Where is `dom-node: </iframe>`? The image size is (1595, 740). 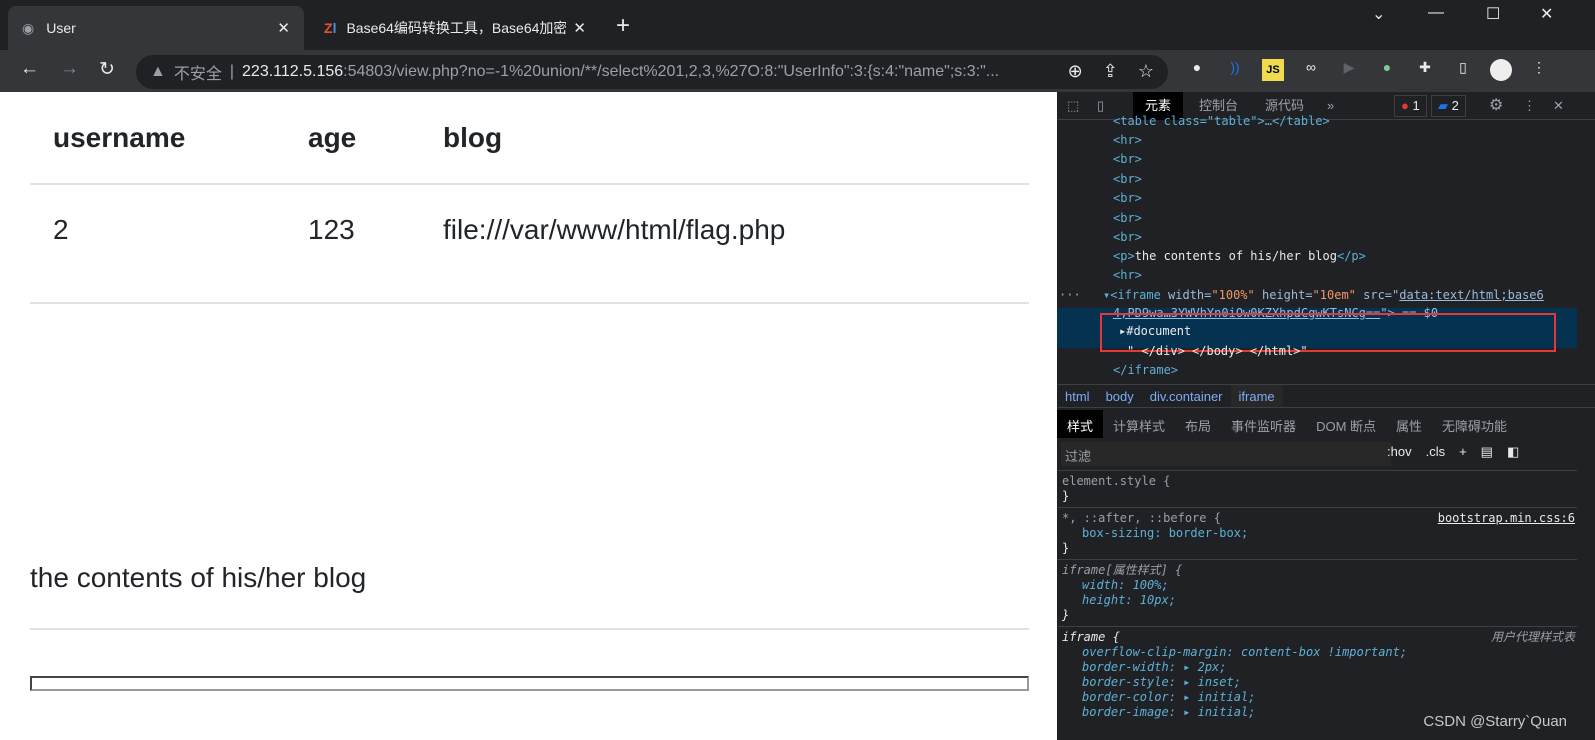
dom-node: </iframe> is located at coordinates (1145, 370).